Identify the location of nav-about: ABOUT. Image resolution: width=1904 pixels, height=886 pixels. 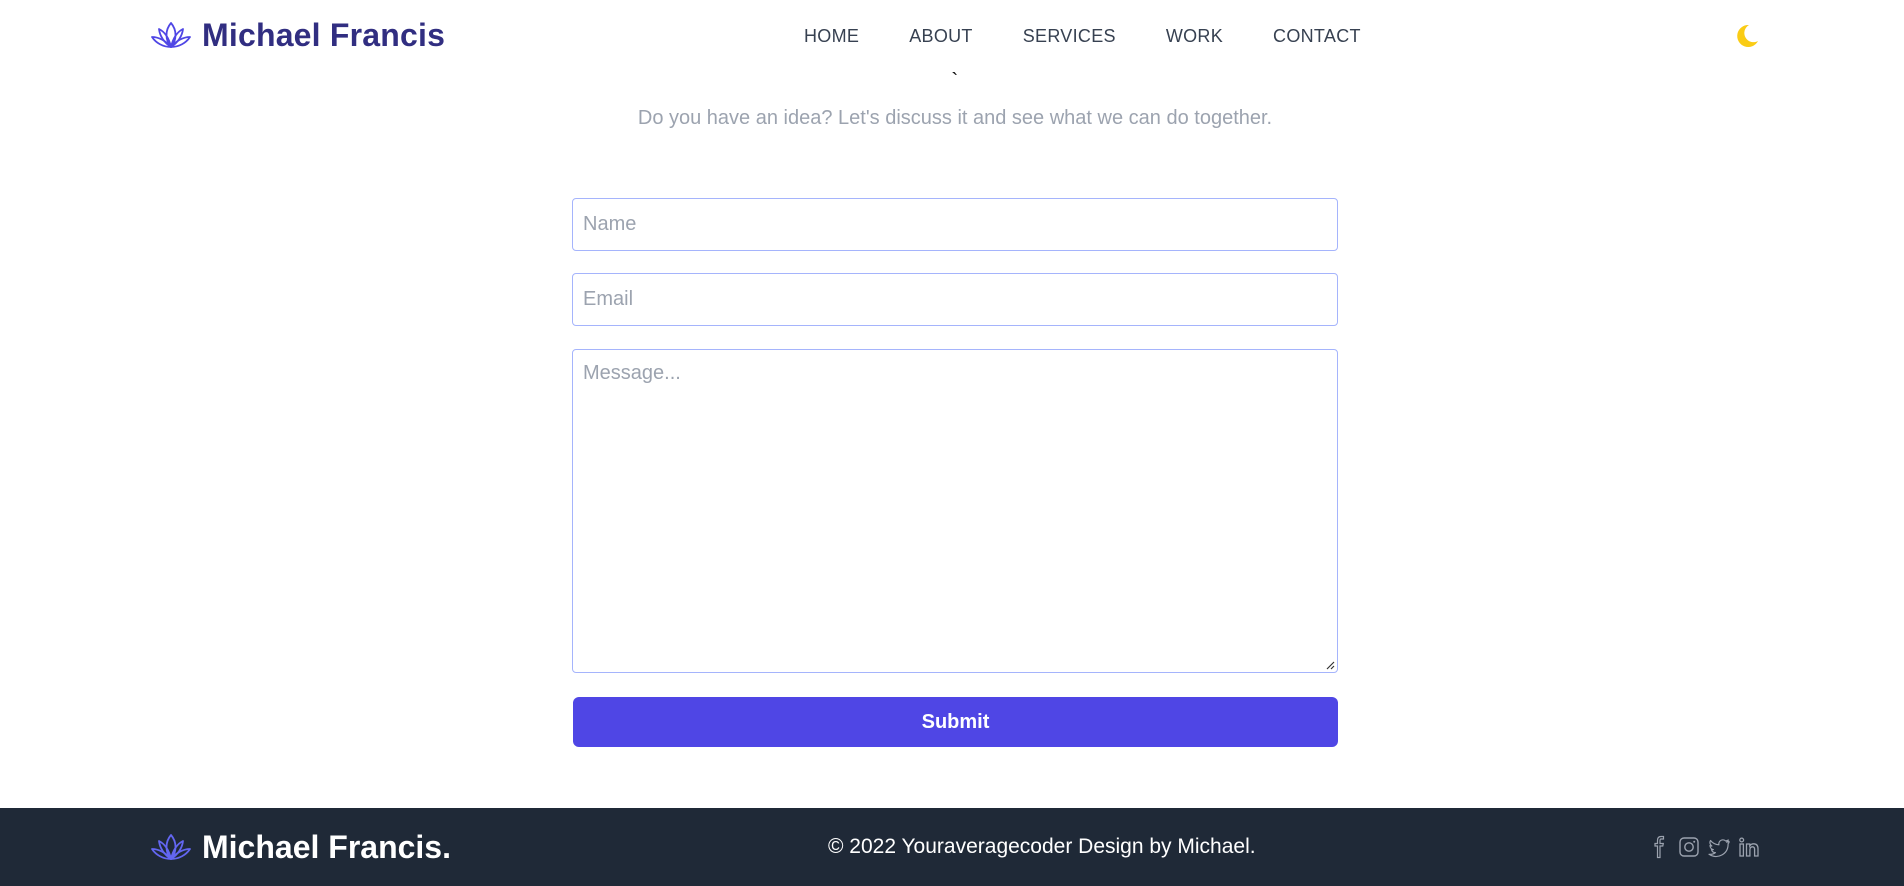
(941, 36).